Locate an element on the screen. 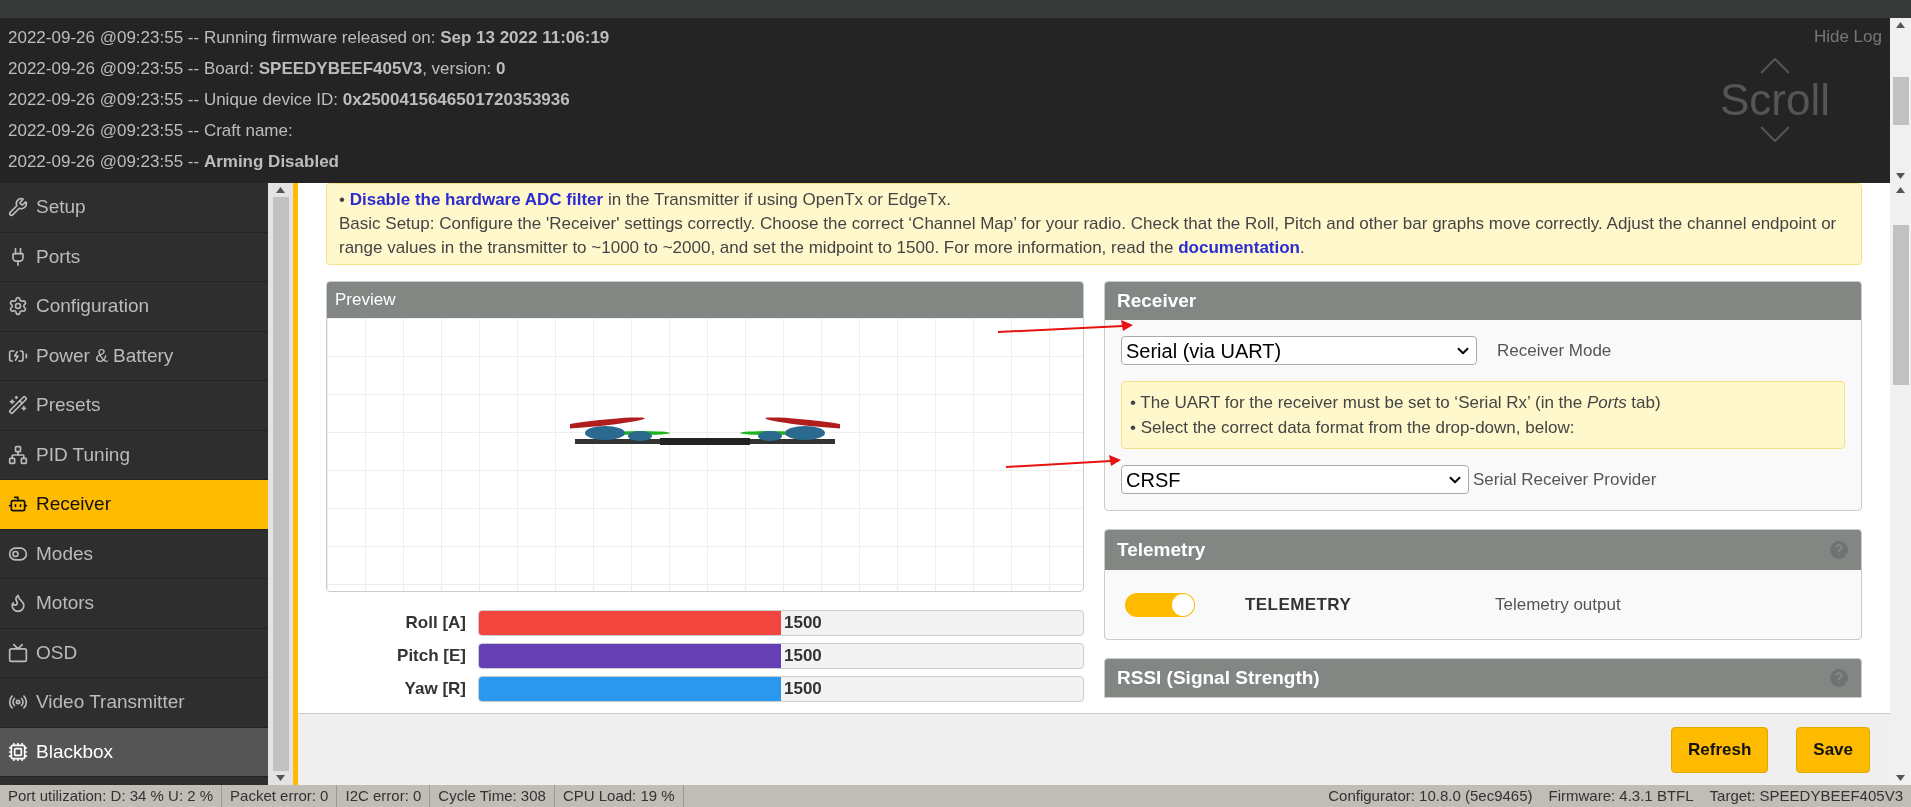  log-line: 2022-09-26 @09:23:55 -- Board: SPEEDYBEEF405V3, version: 0 is located at coordinates (257, 69).